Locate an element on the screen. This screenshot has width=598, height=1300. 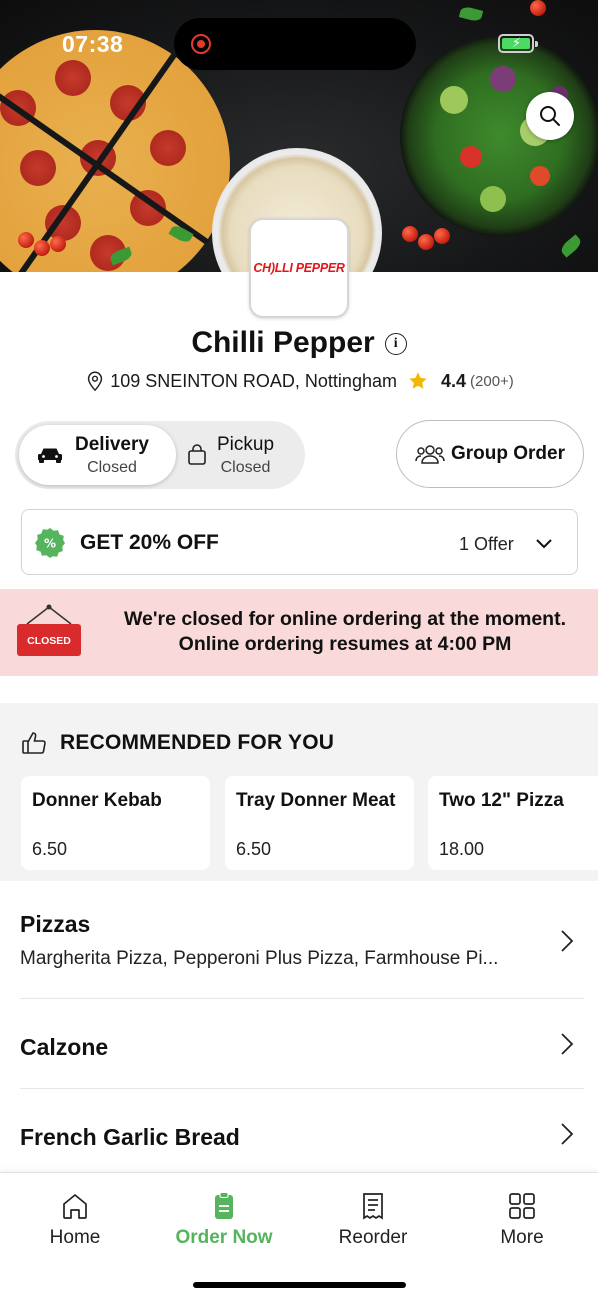
battery-charging-icon: ⚡ is located at coordinates (518, 43).